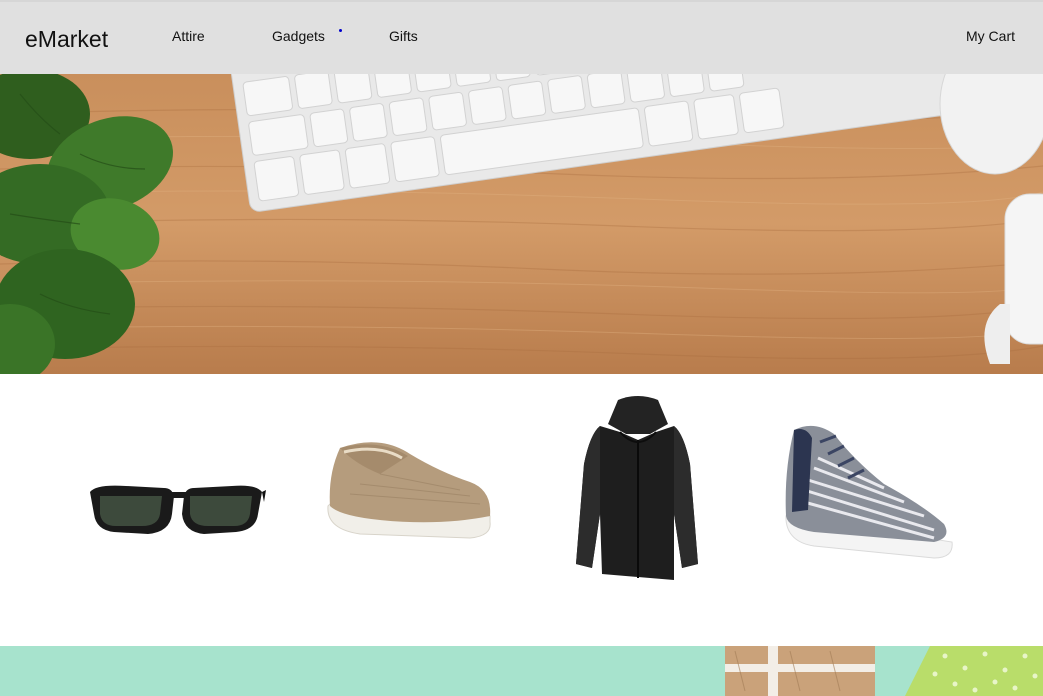 The width and height of the screenshot is (1043, 696). I want to click on top-navbar: eMarket Attire Gadgets Gifts My Cart, so click(521, 37).